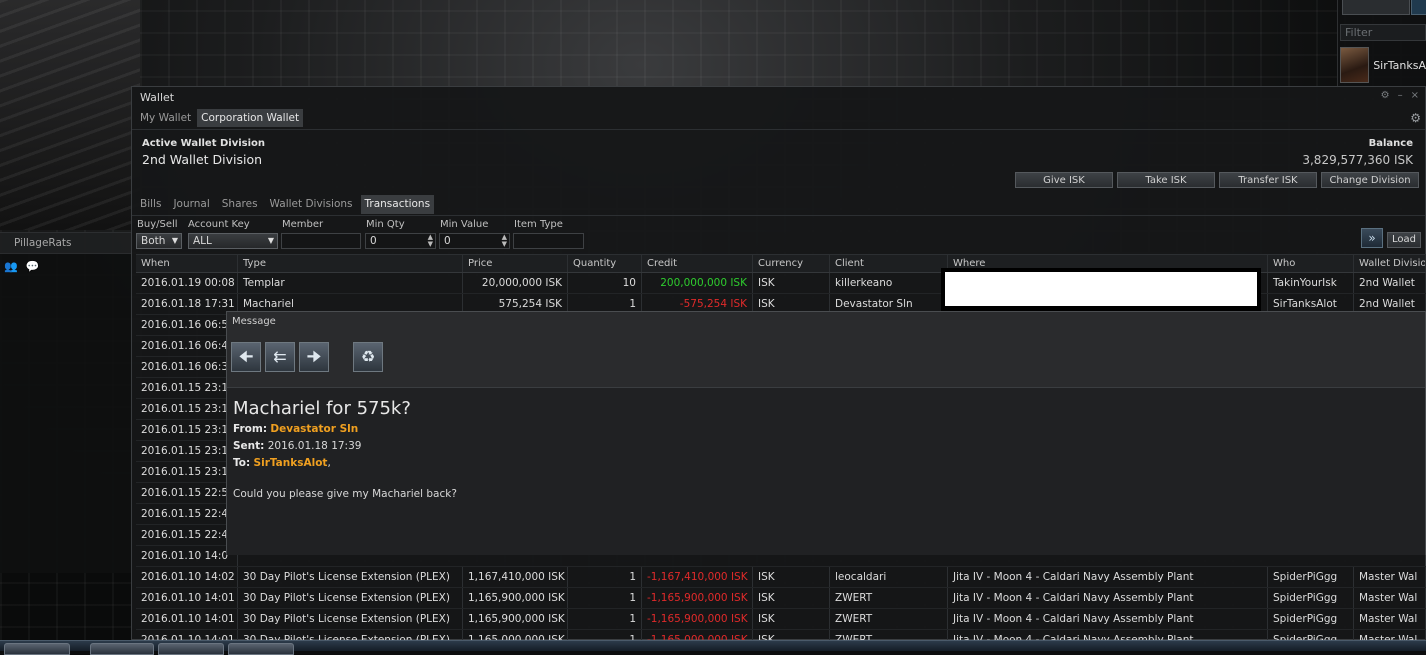 This screenshot has width=1426, height=655. I want to click on cell-when: 2016.01.16 06:4, so click(187, 346).